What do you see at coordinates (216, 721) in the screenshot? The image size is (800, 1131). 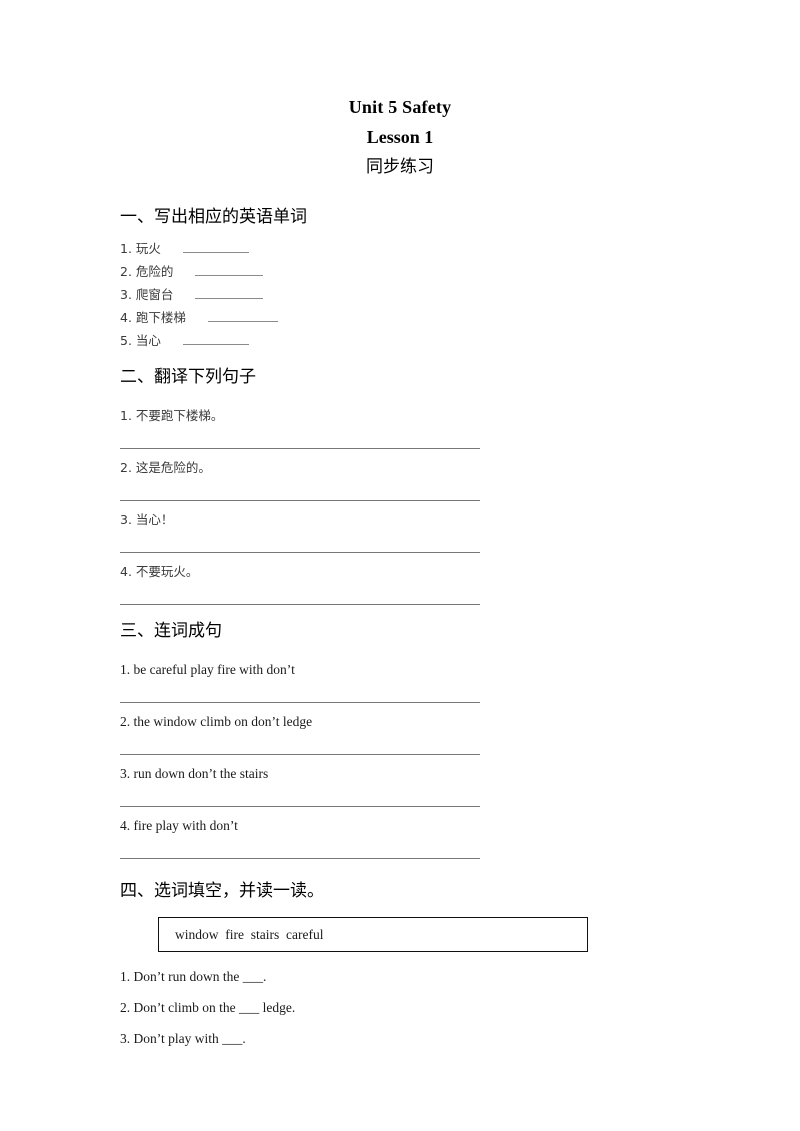 I see `question-text: 2. the window climb on don’t ledge` at bounding box center [216, 721].